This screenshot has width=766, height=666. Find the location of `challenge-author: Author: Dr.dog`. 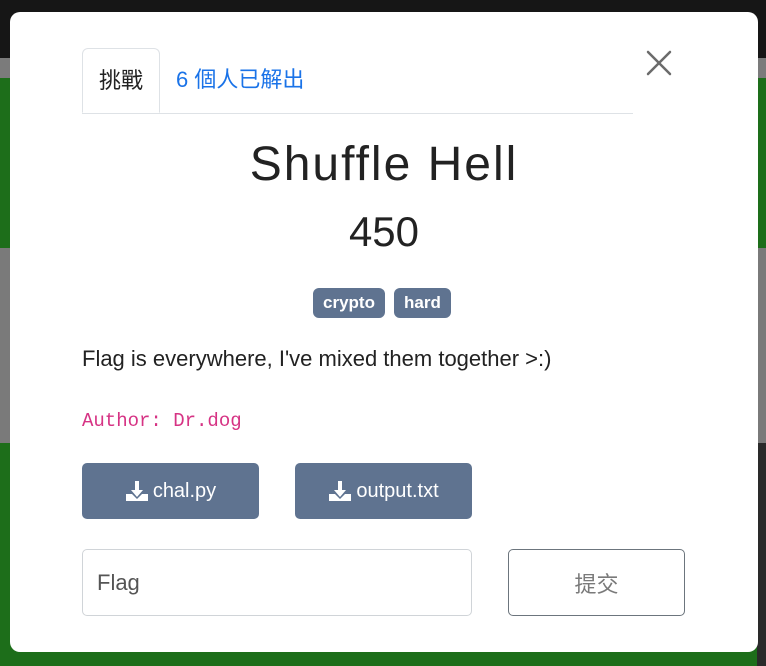

challenge-author: Author: Dr.dog is located at coordinates (162, 421).